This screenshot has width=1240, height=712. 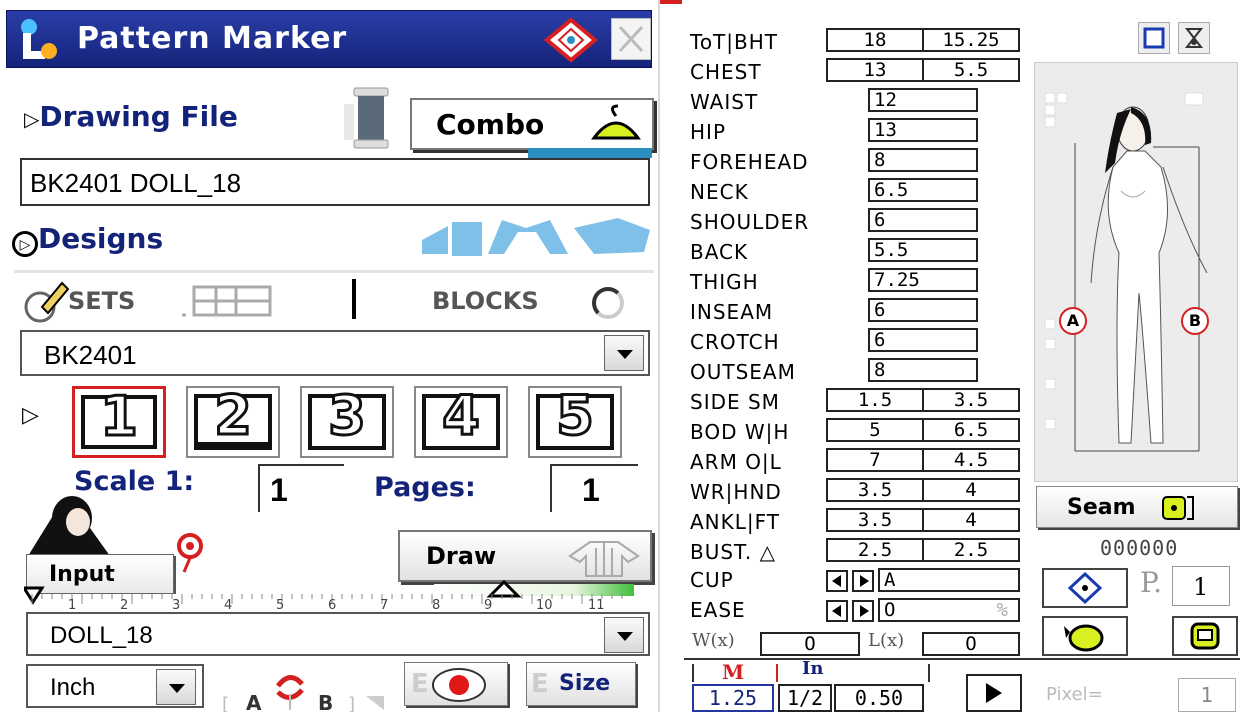 What do you see at coordinates (1201, 586) in the screenshot?
I see `page-input: 1` at bounding box center [1201, 586].